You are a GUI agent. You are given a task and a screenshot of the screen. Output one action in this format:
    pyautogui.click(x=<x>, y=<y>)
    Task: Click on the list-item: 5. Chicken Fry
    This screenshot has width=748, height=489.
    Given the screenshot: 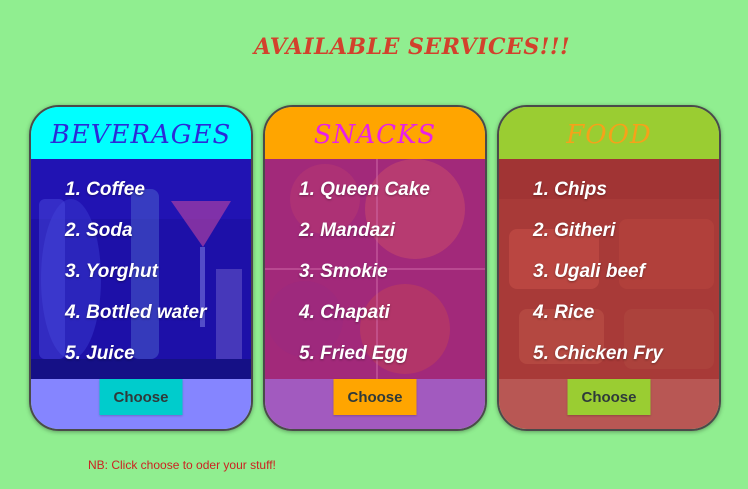 What is the action you would take?
    pyautogui.click(x=598, y=353)
    